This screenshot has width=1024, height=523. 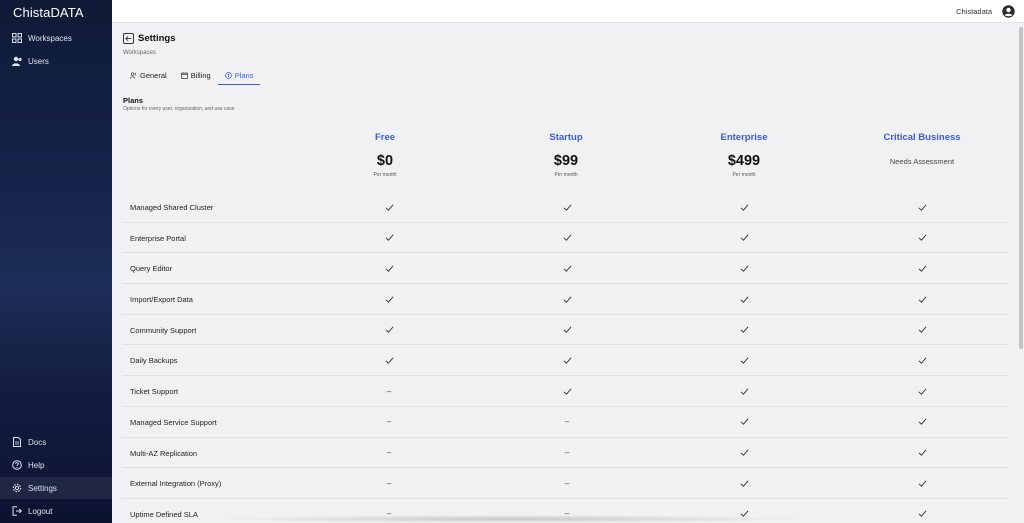 What do you see at coordinates (922, 149) in the screenshot?
I see `plan-header-critical-business: Critical Business Needs Assessment` at bounding box center [922, 149].